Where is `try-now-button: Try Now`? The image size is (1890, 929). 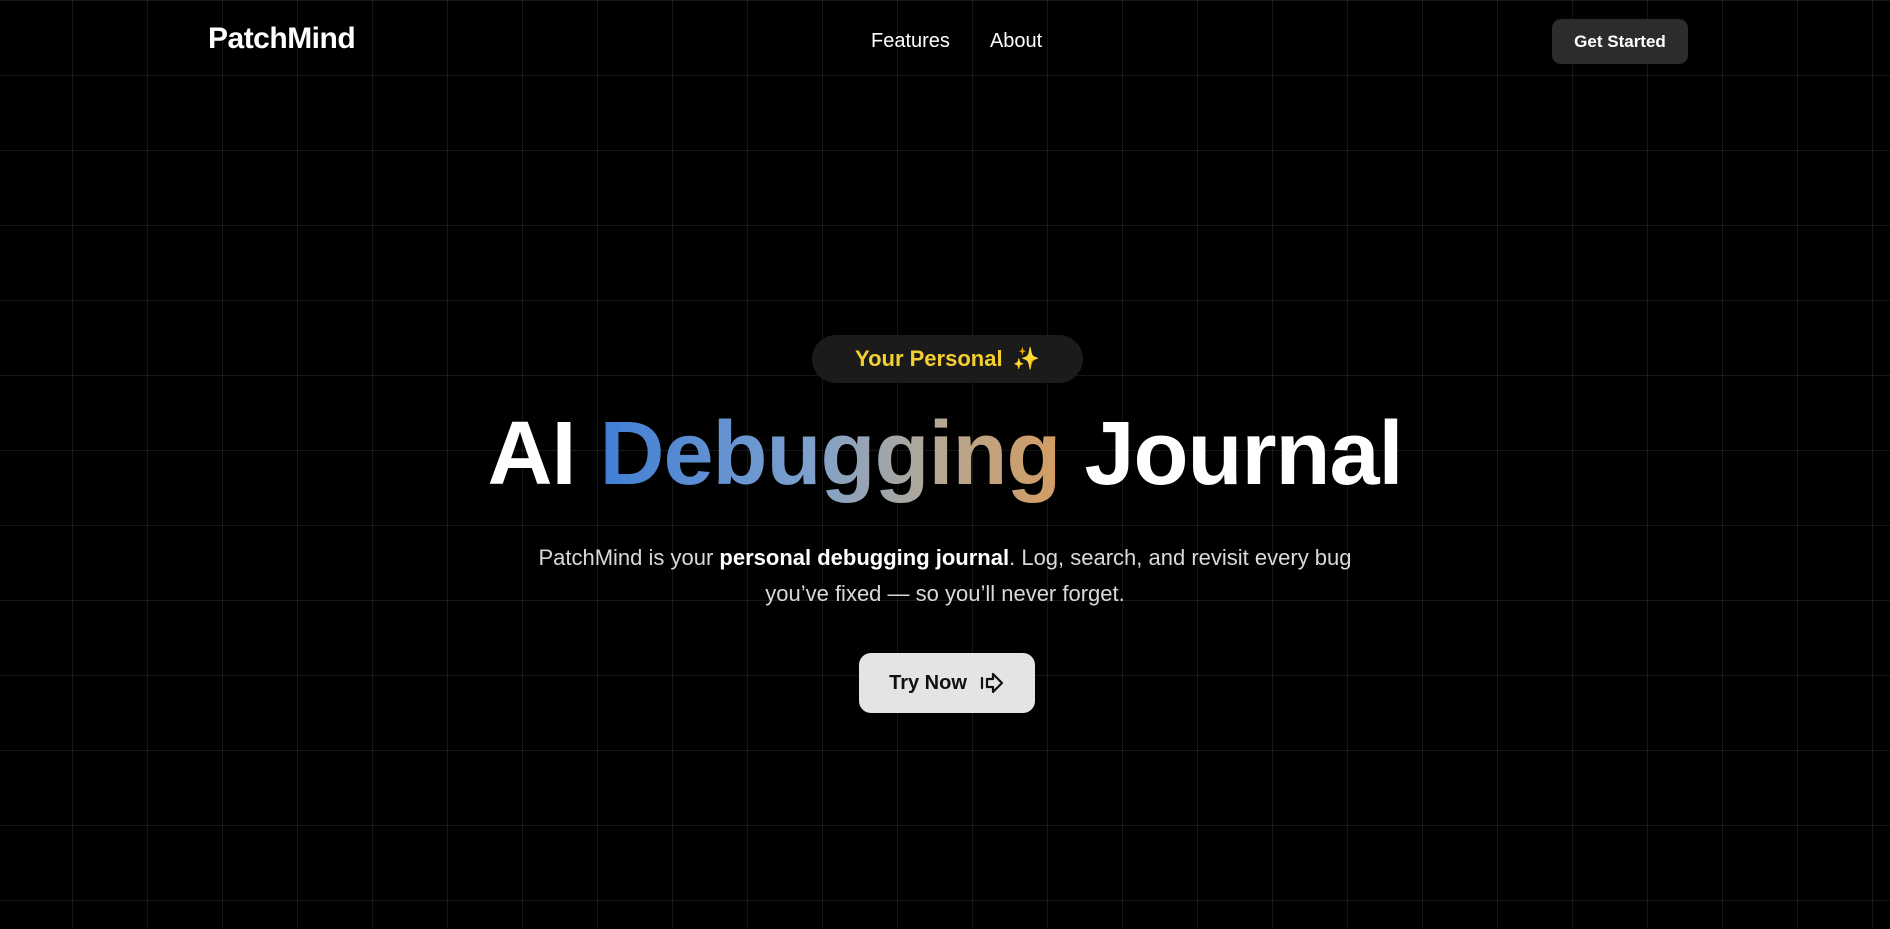
try-now-button: Try Now is located at coordinates (947, 683).